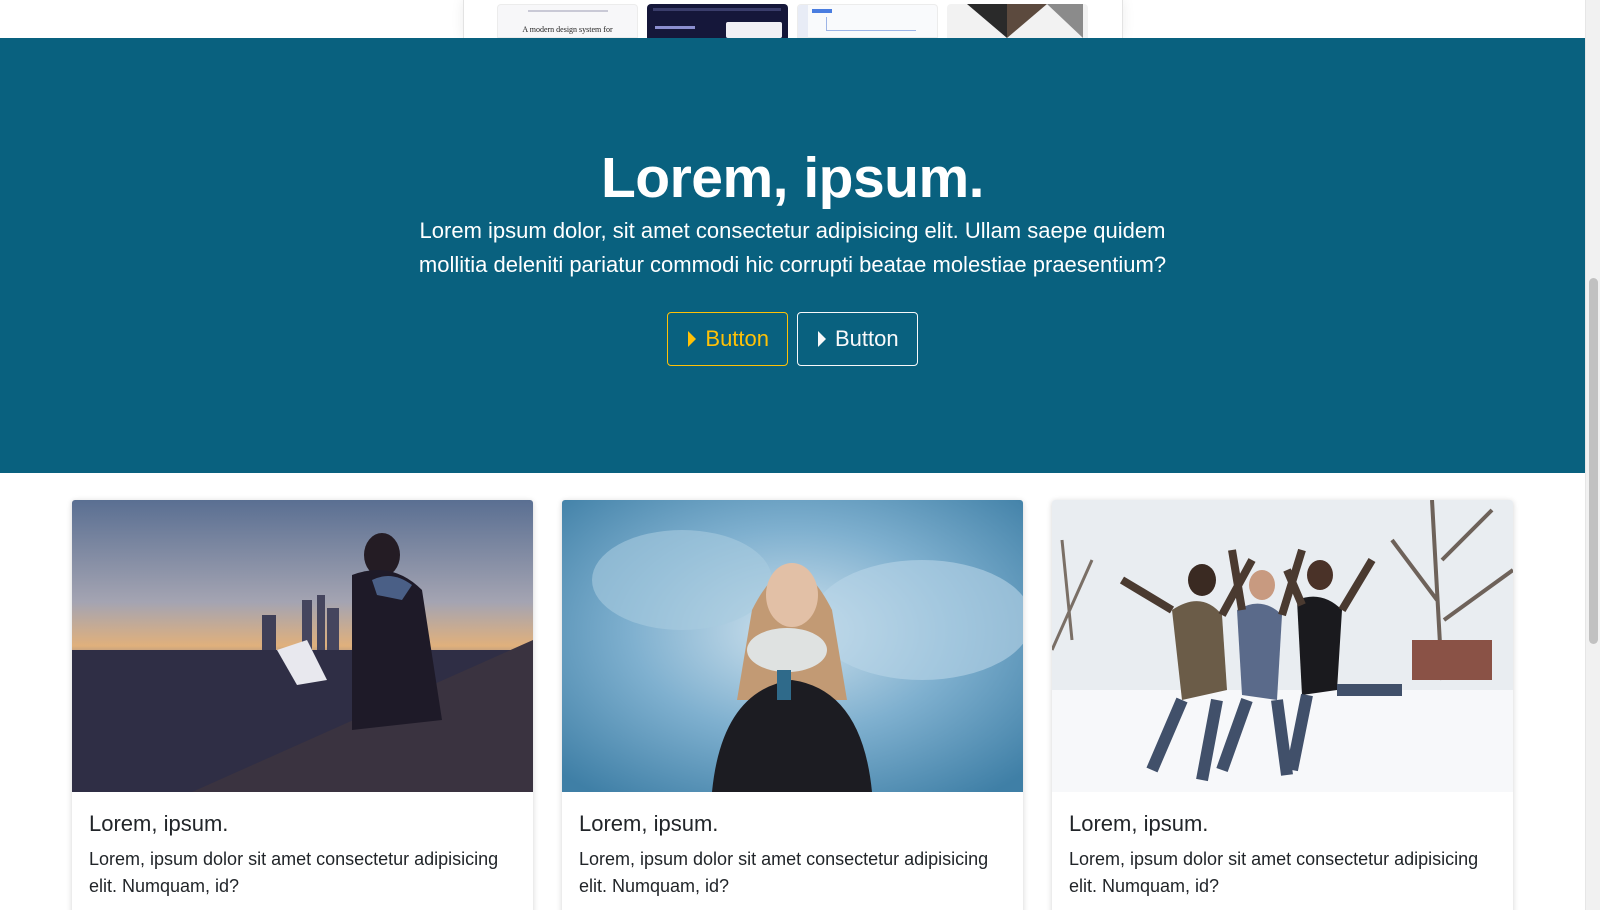 The height and width of the screenshot is (910, 1600). What do you see at coordinates (717, 21) in the screenshot?
I see `showcase-thumbnail-dark-landing` at bounding box center [717, 21].